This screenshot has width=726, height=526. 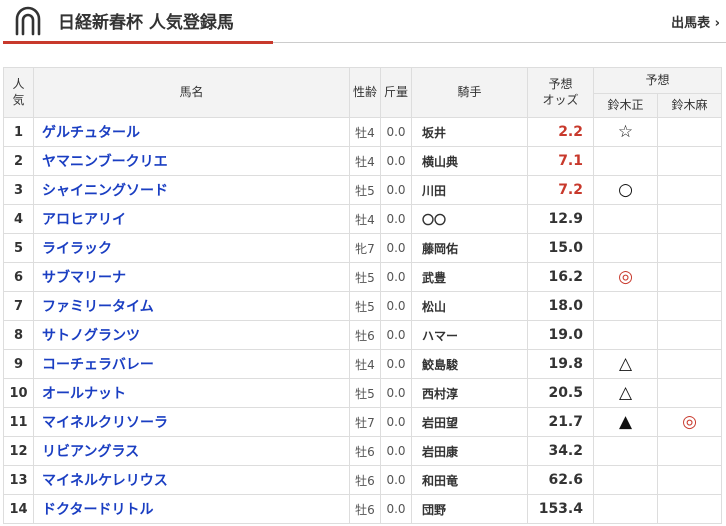 I want to click on rank-cell: 7, so click(x=18, y=306).